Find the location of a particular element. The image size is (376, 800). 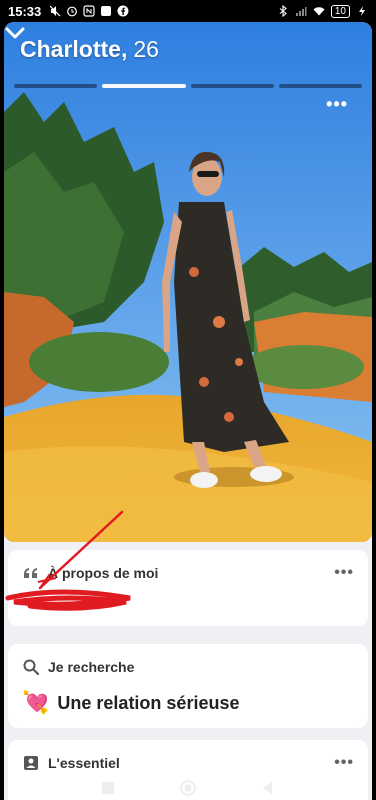

status-time: 15:33 is located at coordinates (25, 11).